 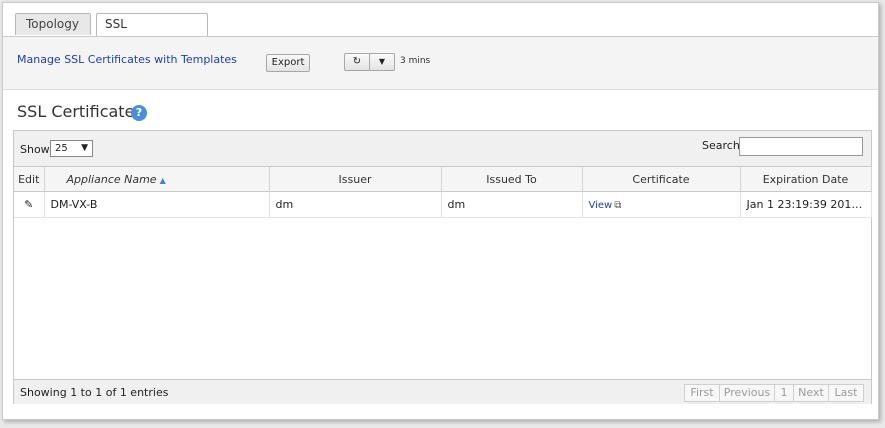 What do you see at coordinates (80, 111) in the screenshot?
I see `page-title: SSL Certificates` at bounding box center [80, 111].